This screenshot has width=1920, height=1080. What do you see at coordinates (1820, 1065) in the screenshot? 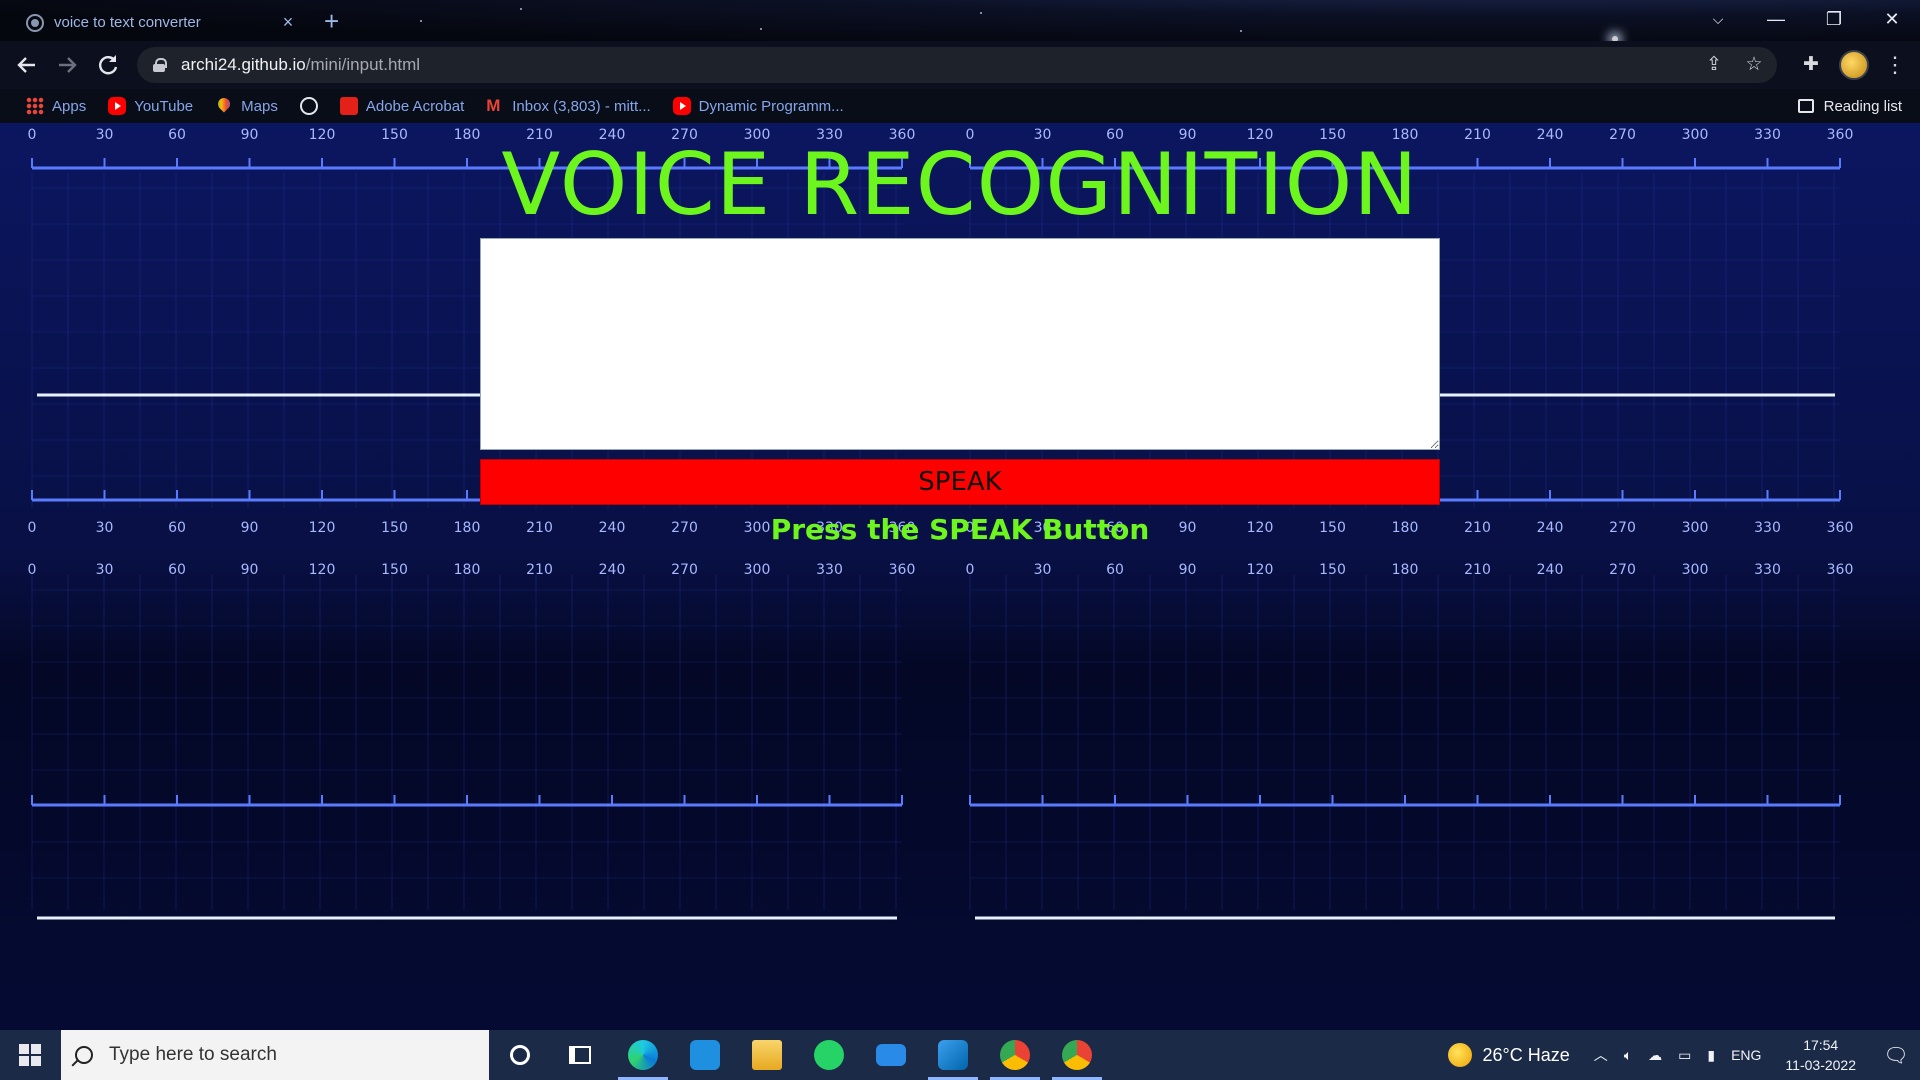
I see `clock-date: 11-03-2022` at bounding box center [1820, 1065].